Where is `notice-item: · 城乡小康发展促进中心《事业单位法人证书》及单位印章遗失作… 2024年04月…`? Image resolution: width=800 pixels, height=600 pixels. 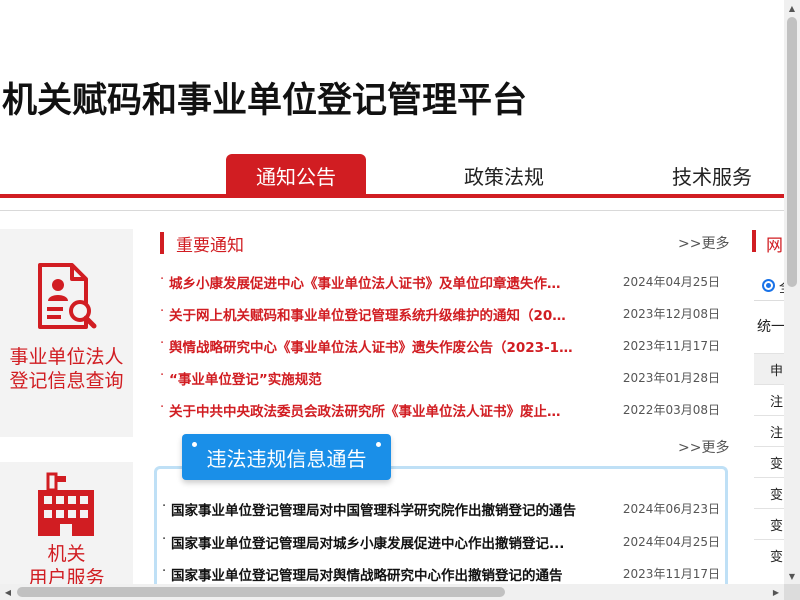
notice-item: · 城乡小康发展促进中心《事业单位法人证书》及单位印章遗失作… 2024年04月… is located at coordinates (441, 281).